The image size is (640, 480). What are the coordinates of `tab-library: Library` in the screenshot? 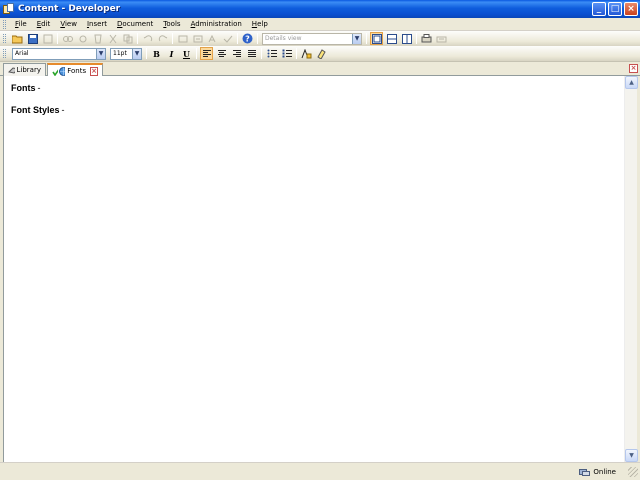 It's located at (24, 69).